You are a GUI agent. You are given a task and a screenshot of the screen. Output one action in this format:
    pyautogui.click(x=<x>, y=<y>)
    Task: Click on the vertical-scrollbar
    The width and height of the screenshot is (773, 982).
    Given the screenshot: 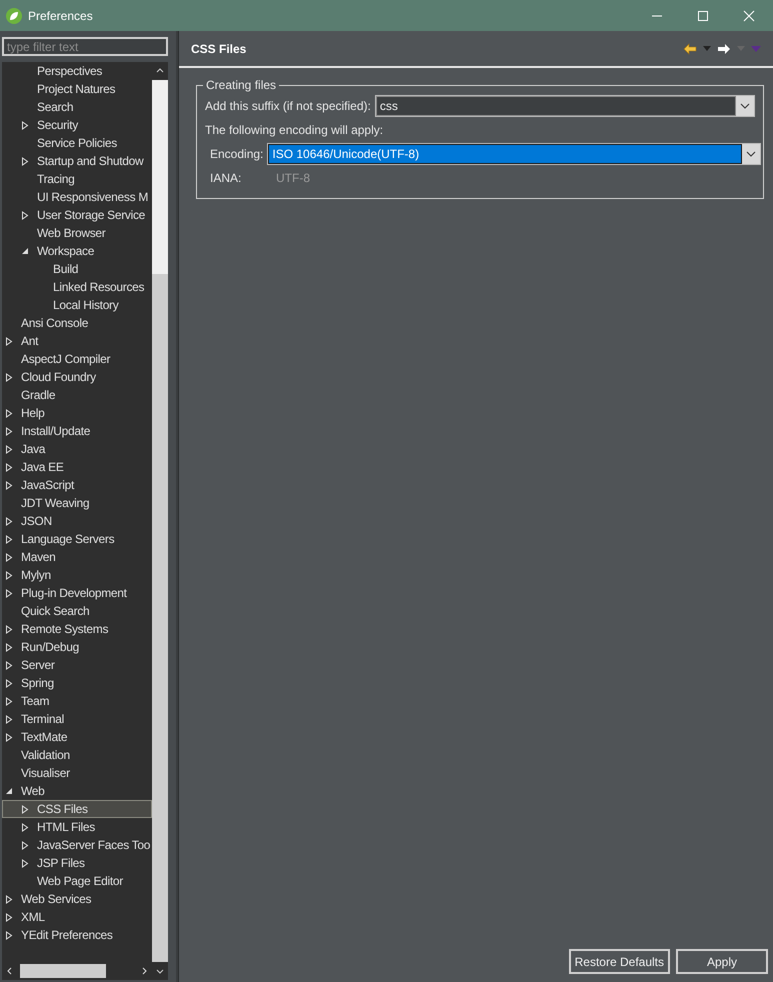 What is the action you would take?
    pyautogui.click(x=160, y=521)
    